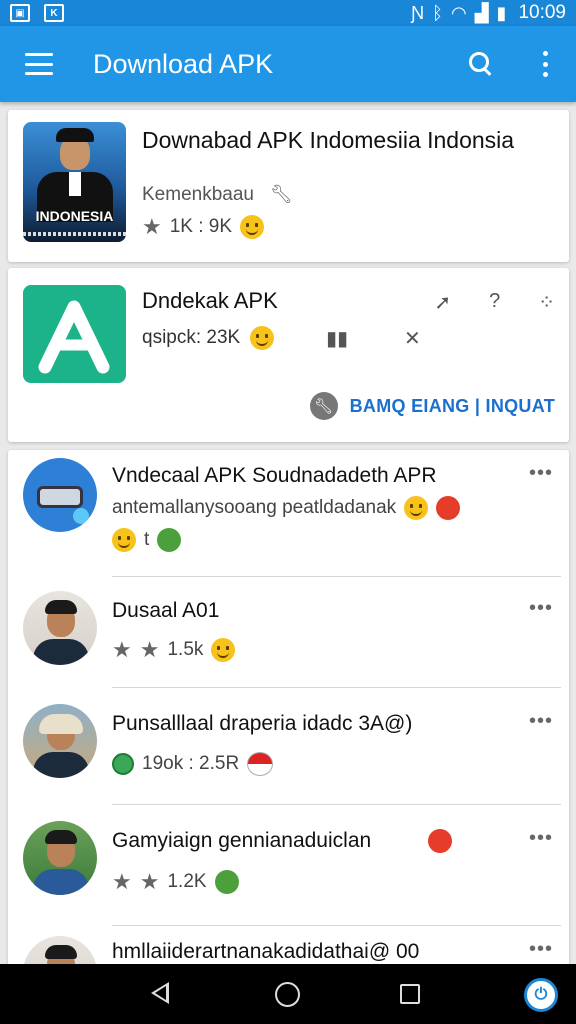 This screenshot has height=1024, width=576. I want to click on grid-icon: ⁘, so click(546, 302).